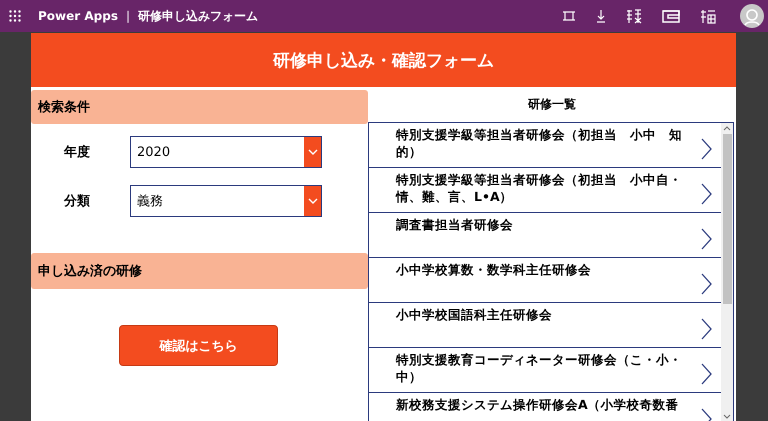 This screenshot has height=421, width=768. I want to click on fit-screen-icon, so click(569, 16).